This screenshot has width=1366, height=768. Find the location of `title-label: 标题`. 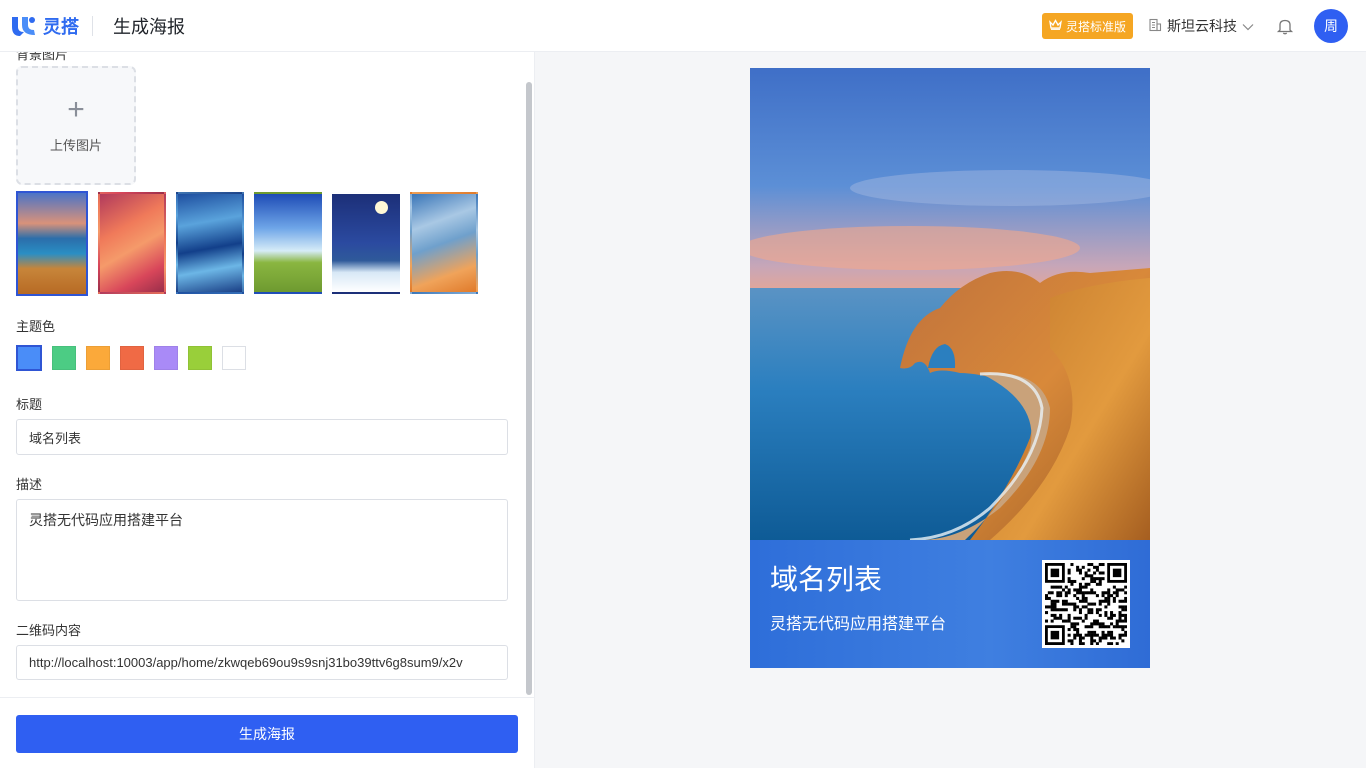

title-label: 标题 is located at coordinates (29, 404).